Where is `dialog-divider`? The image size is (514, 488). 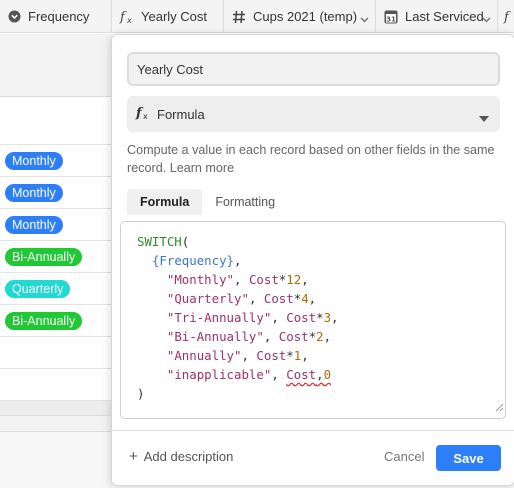 dialog-divider is located at coordinates (313, 430).